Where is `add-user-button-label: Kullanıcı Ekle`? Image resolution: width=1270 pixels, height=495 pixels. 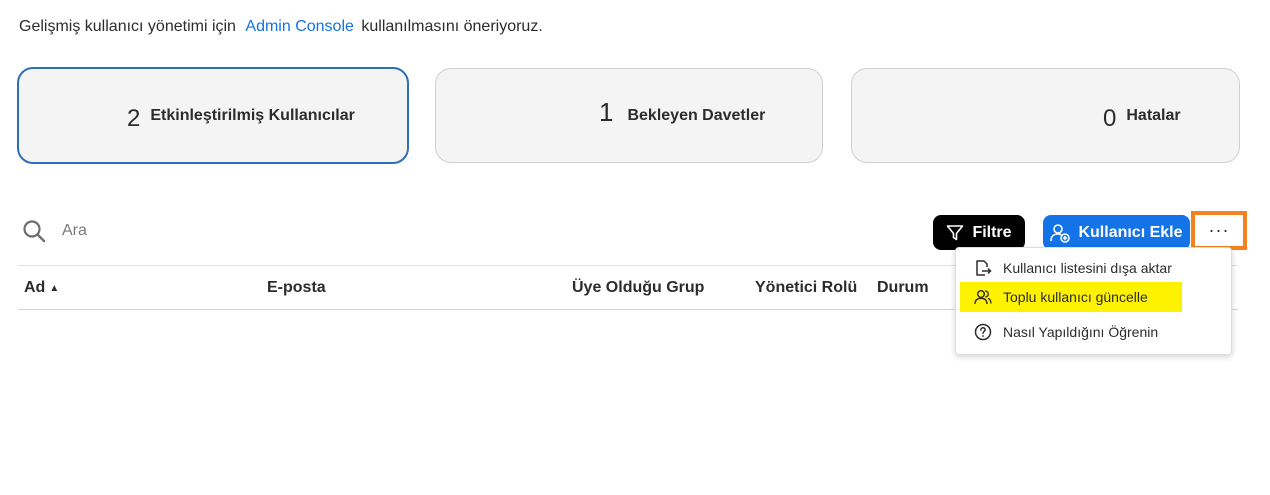 add-user-button-label: Kullanıcı Ekle is located at coordinates (1130, 232).